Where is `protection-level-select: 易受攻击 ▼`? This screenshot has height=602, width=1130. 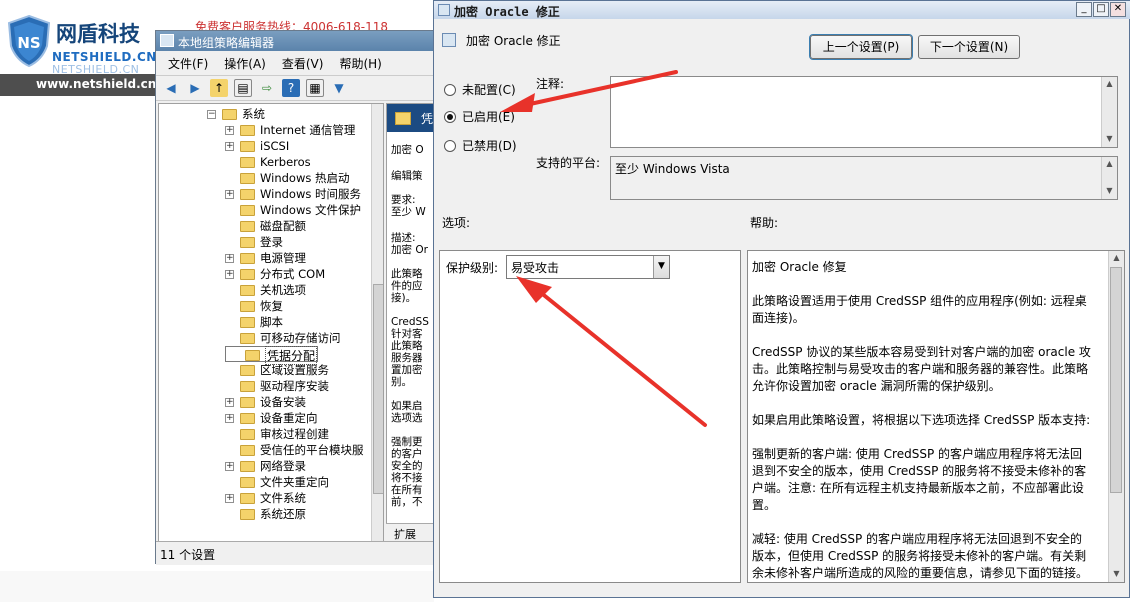 protection-level-select: 易受攻击 ▼ is located at coordinates (588, 267).